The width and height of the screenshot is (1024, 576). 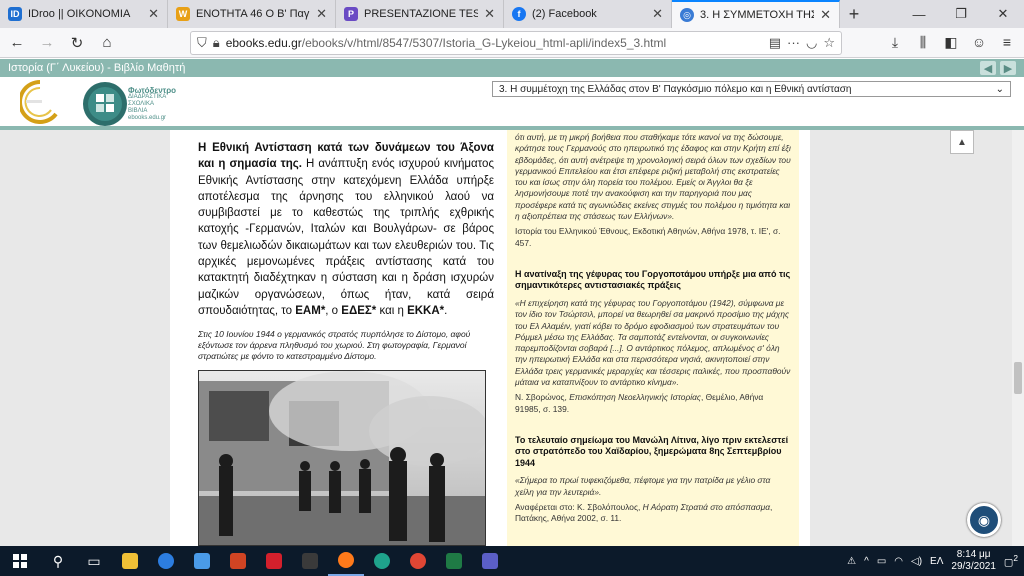 What do you see at coordinates (854, 14) in the screenshot?
I see `new-tab-plus-icon: +` at bounding box center [854, 14].